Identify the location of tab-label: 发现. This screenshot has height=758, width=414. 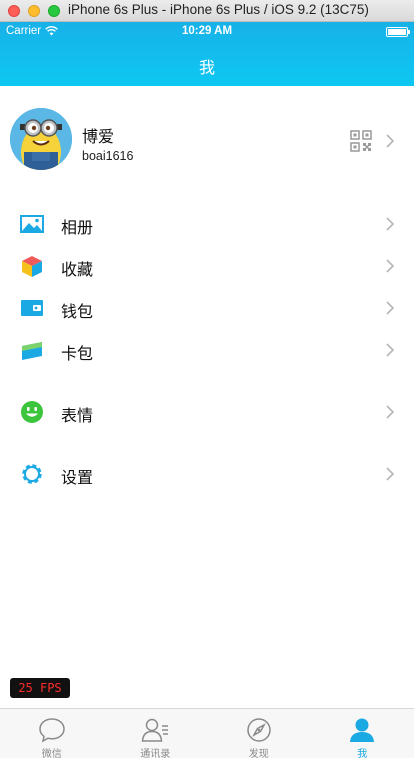
(258, 753).